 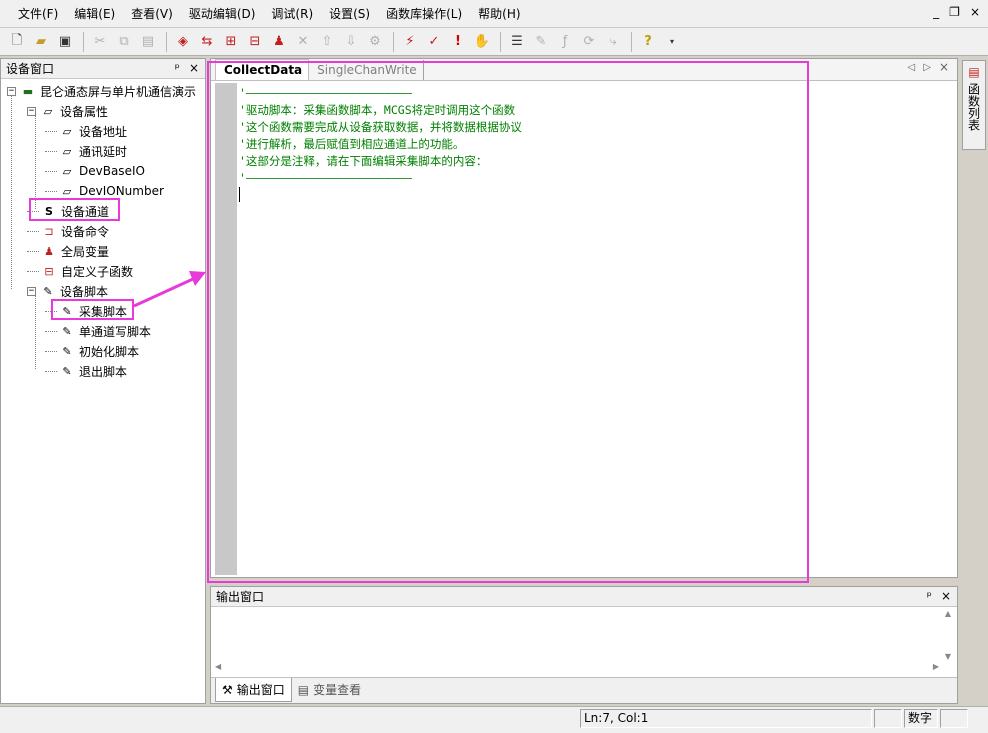 I want to click on scroll-up-icon: ▲, so click(x=948, y=613).